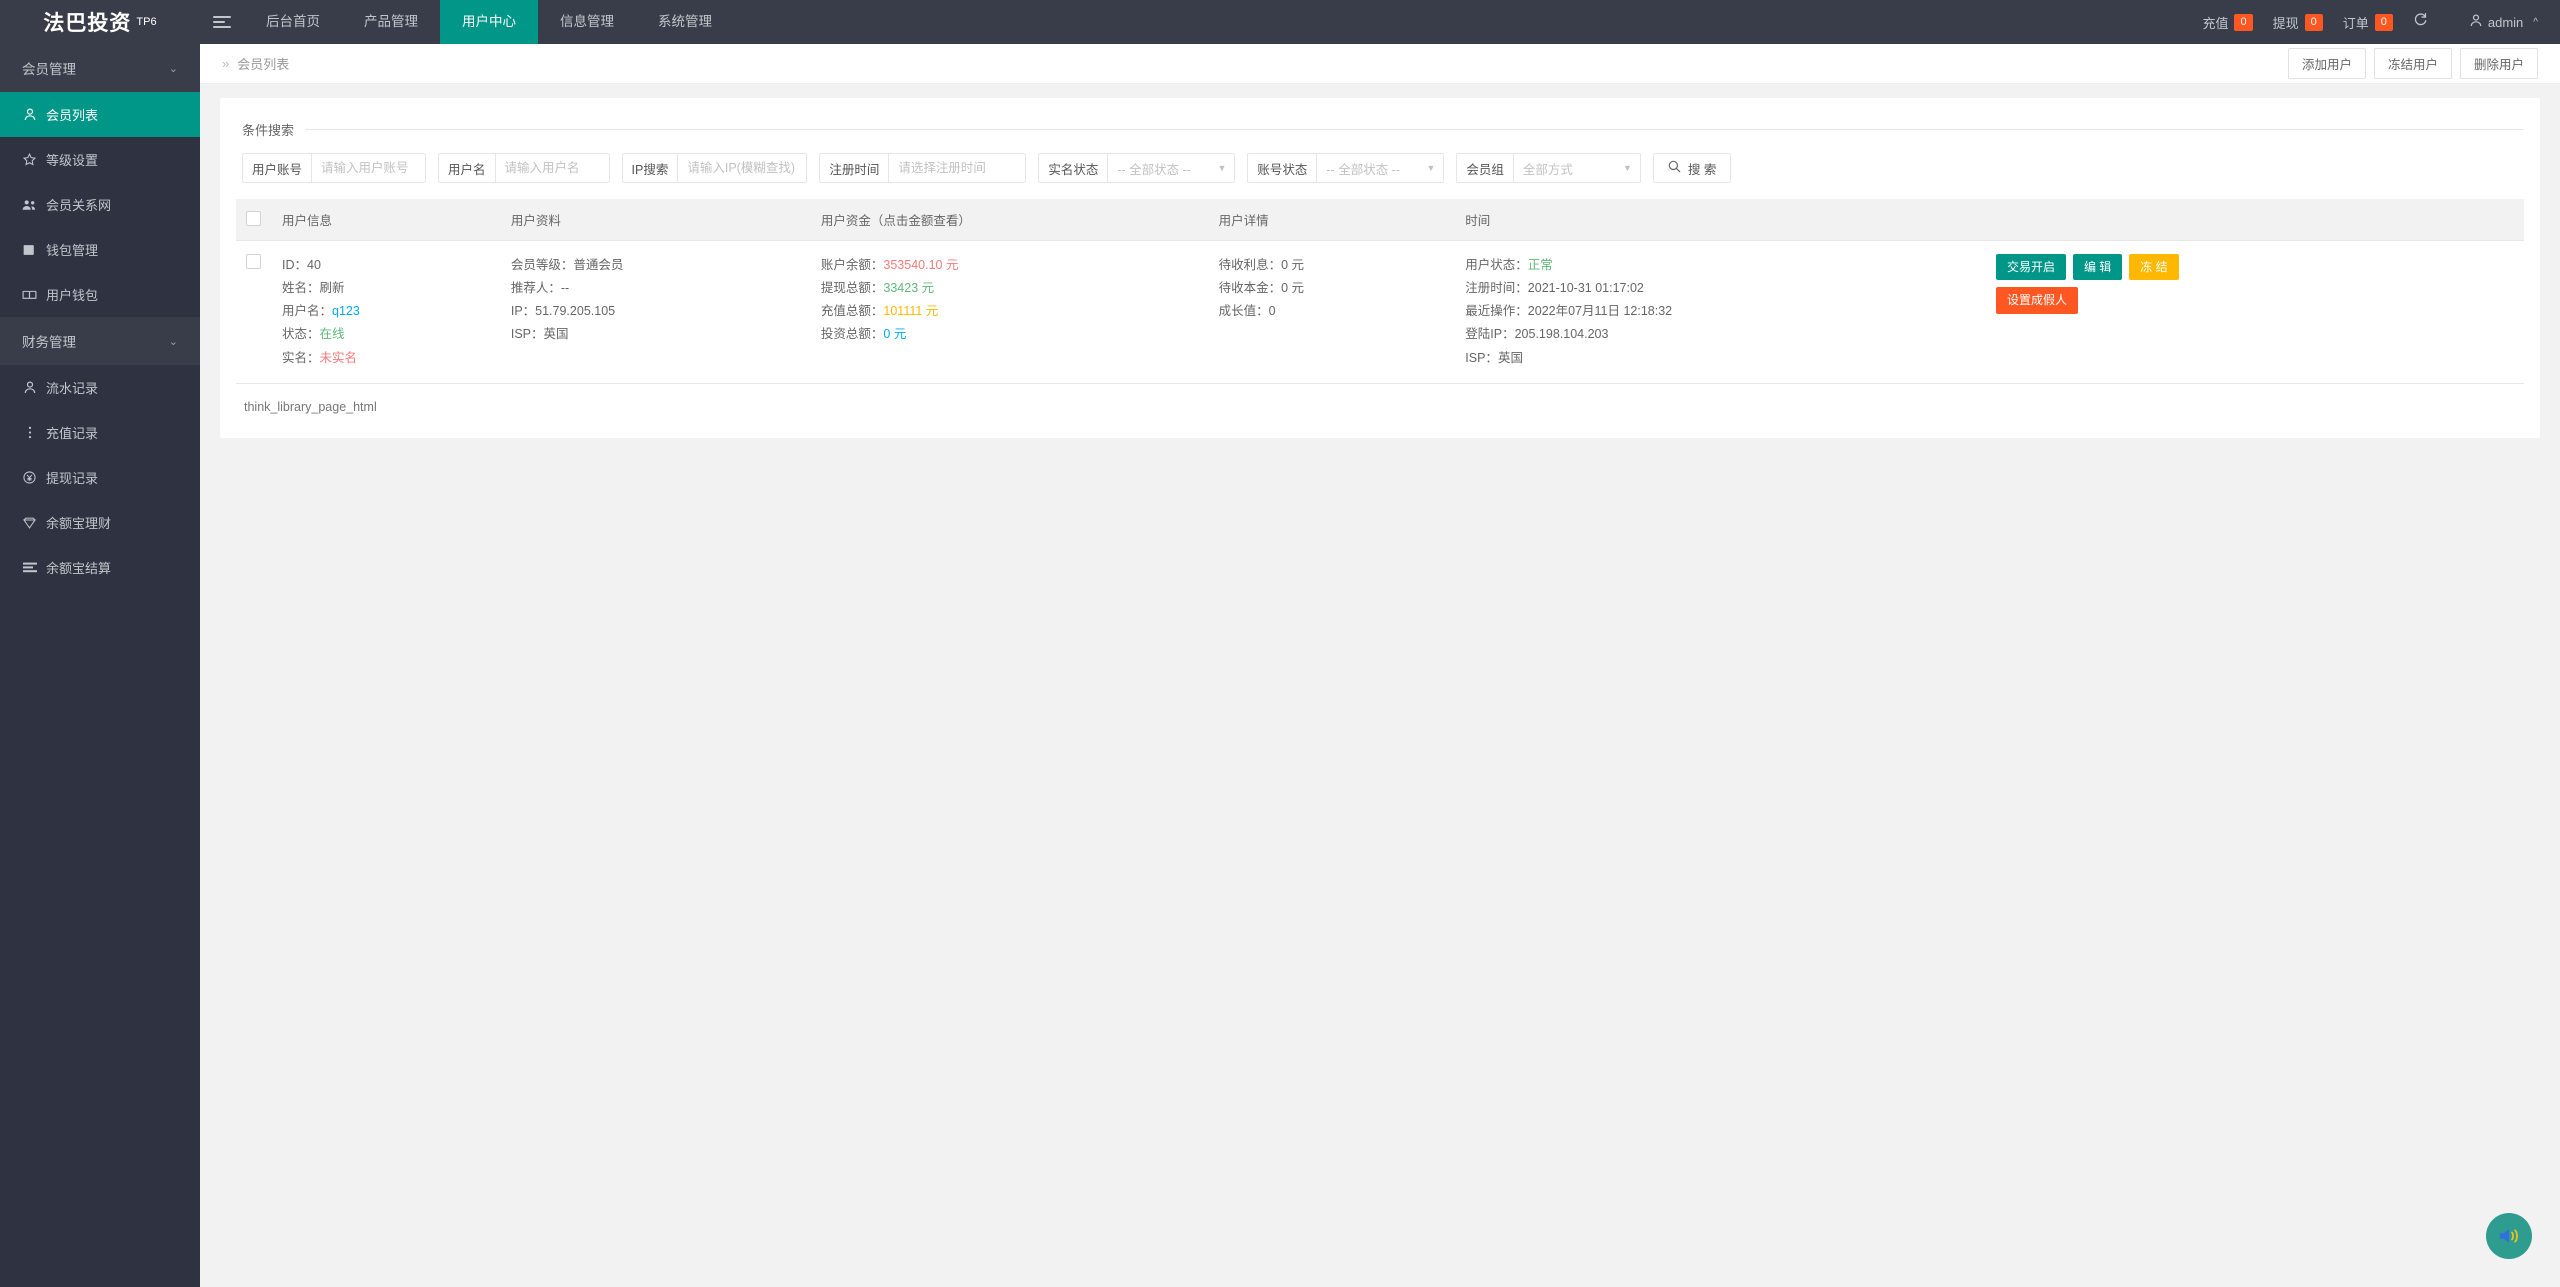 Image resolution: width=2560 pixels, height=1287 pixels. Describe the element at coordinates (552, 168) in the screenshot. I see `user-name-input` at that location.